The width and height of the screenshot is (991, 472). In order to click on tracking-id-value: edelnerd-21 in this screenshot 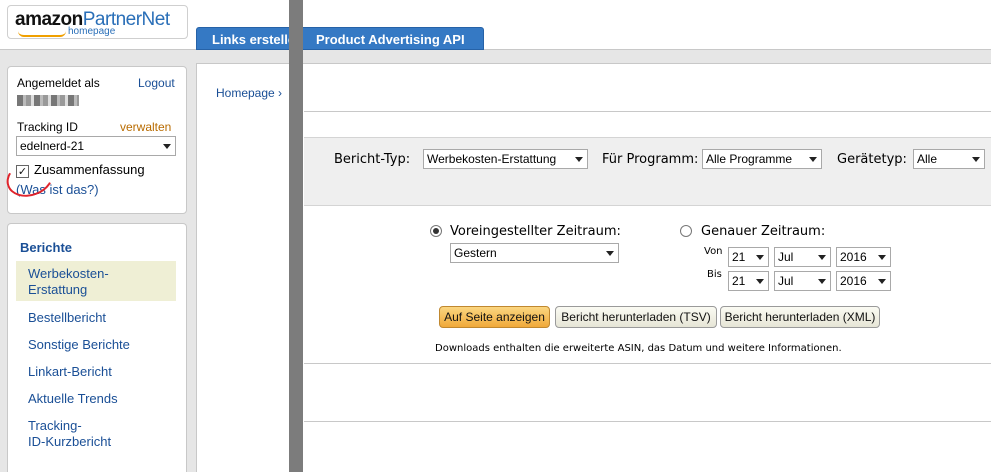, I will do `click(52, 146)`.